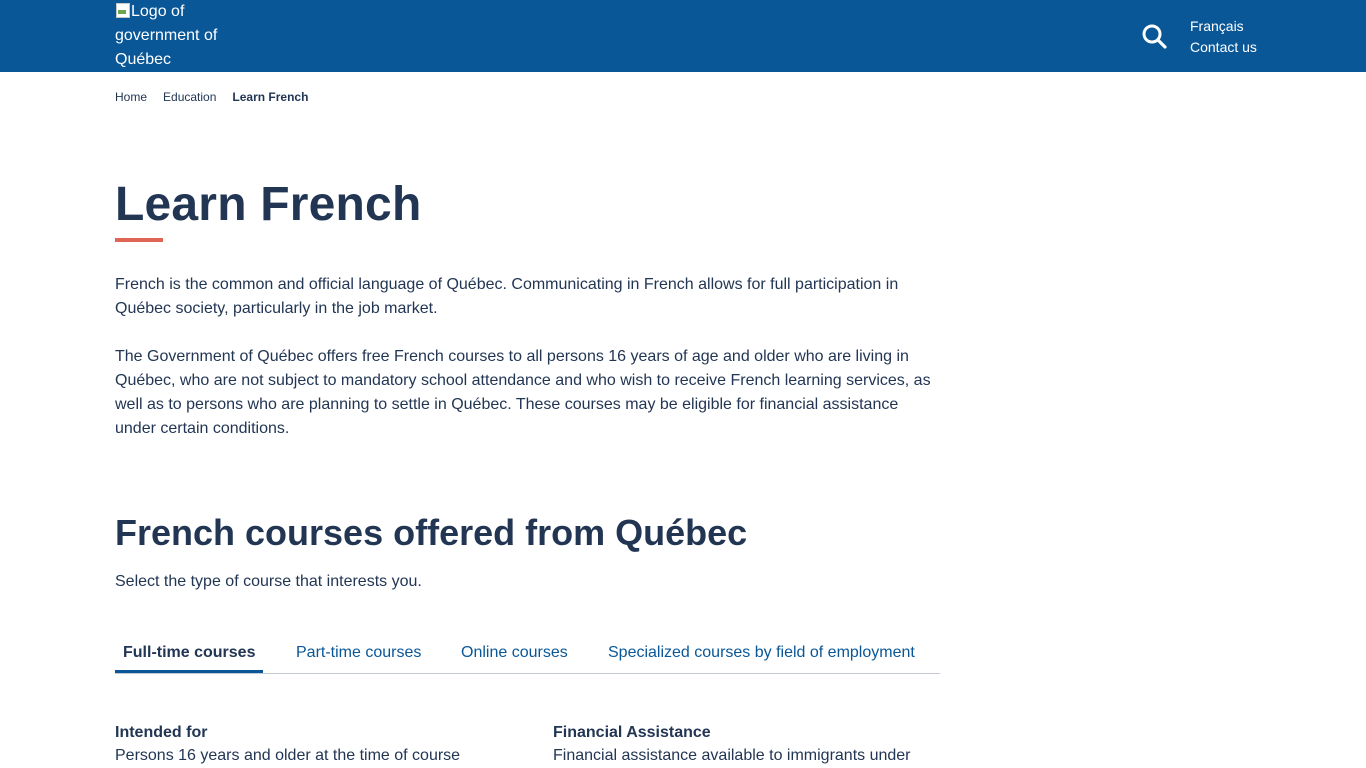  I want to click on broken-image-icon, so click(123, 10).